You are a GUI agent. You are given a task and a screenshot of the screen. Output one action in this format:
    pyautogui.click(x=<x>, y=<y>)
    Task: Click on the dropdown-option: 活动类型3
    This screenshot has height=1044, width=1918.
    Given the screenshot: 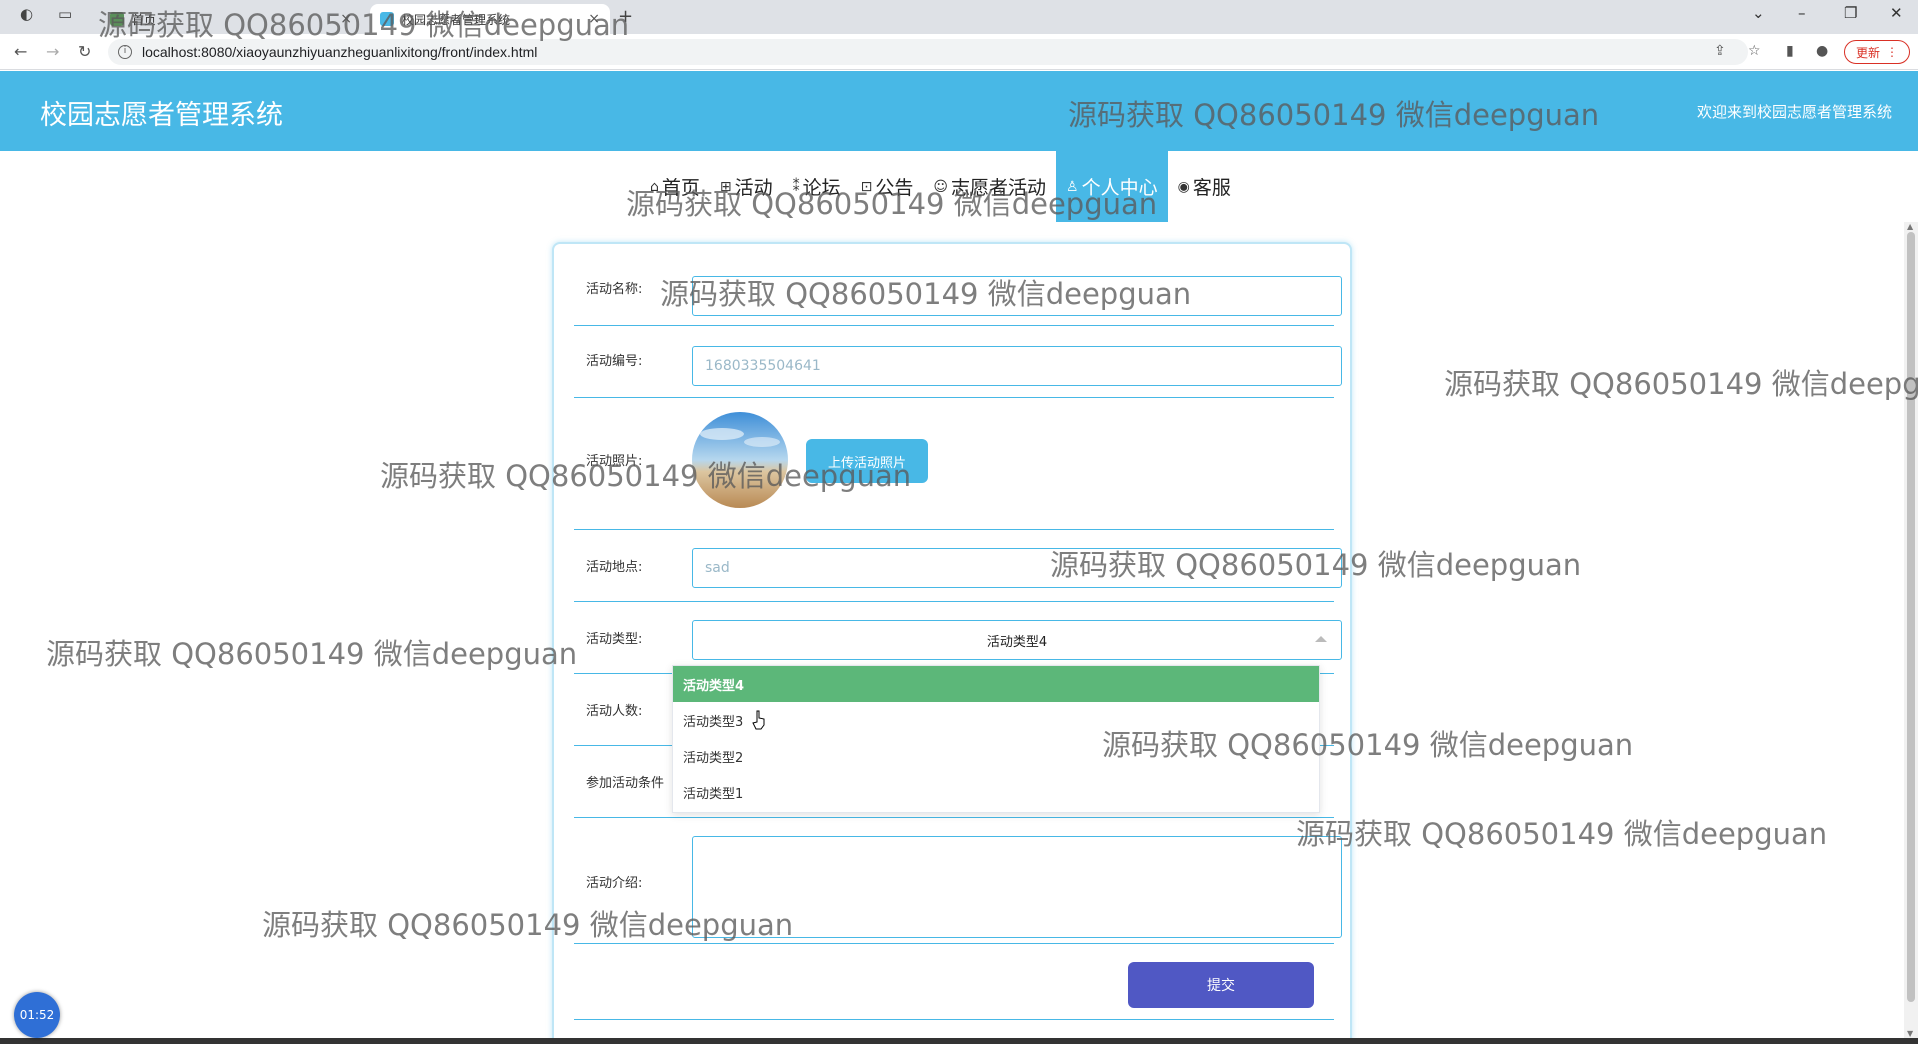 What is the action you would take?
    pyautogui.click(x=996, y=720)
    